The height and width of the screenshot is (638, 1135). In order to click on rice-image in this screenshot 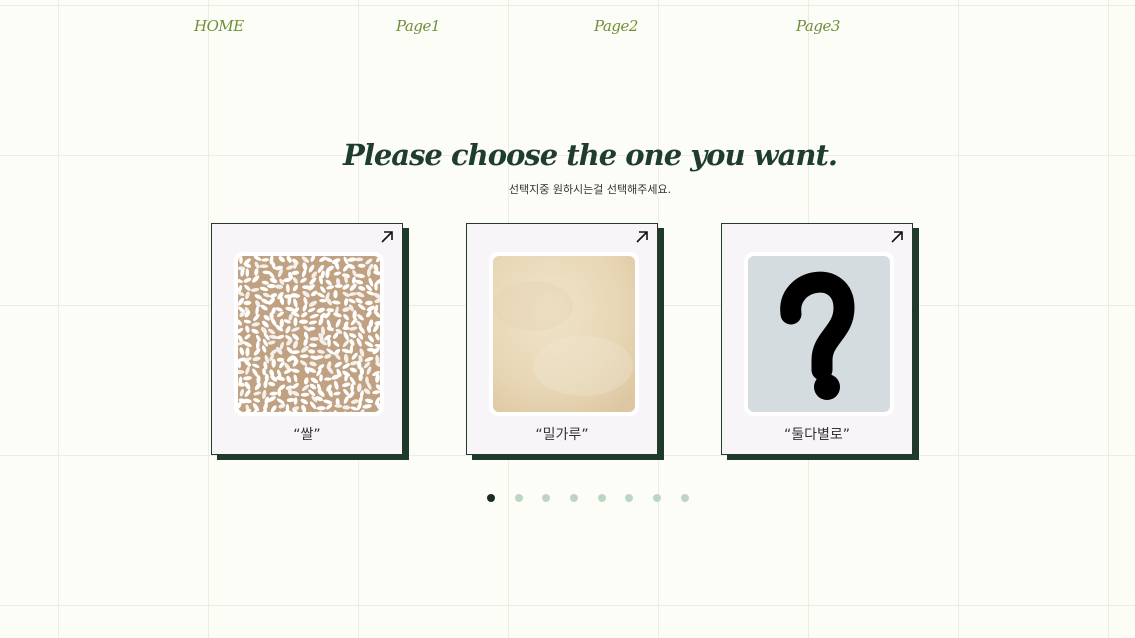, I will do `click(309, 334)`.